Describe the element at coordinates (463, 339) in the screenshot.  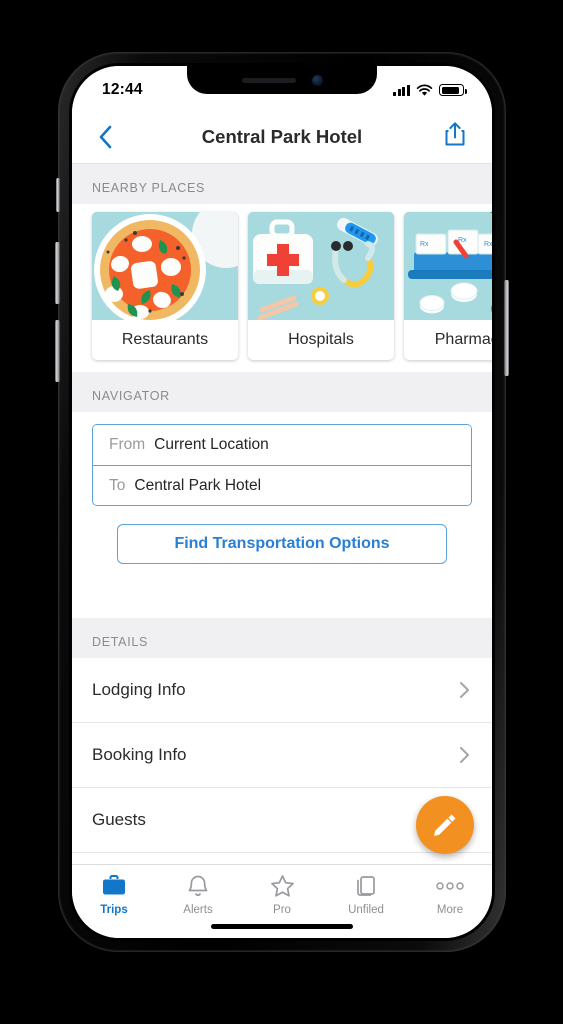
I see `nearby-card-label: Pharmacies` at that location.